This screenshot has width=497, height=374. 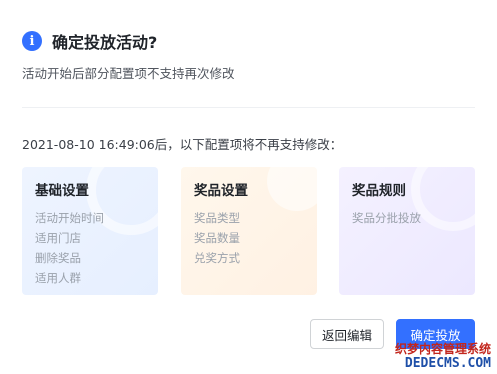 What do you see at coordinates (58, 258) in the screenshot?
I see `list-item: 删除奖品` at bounding box center [58, 258].